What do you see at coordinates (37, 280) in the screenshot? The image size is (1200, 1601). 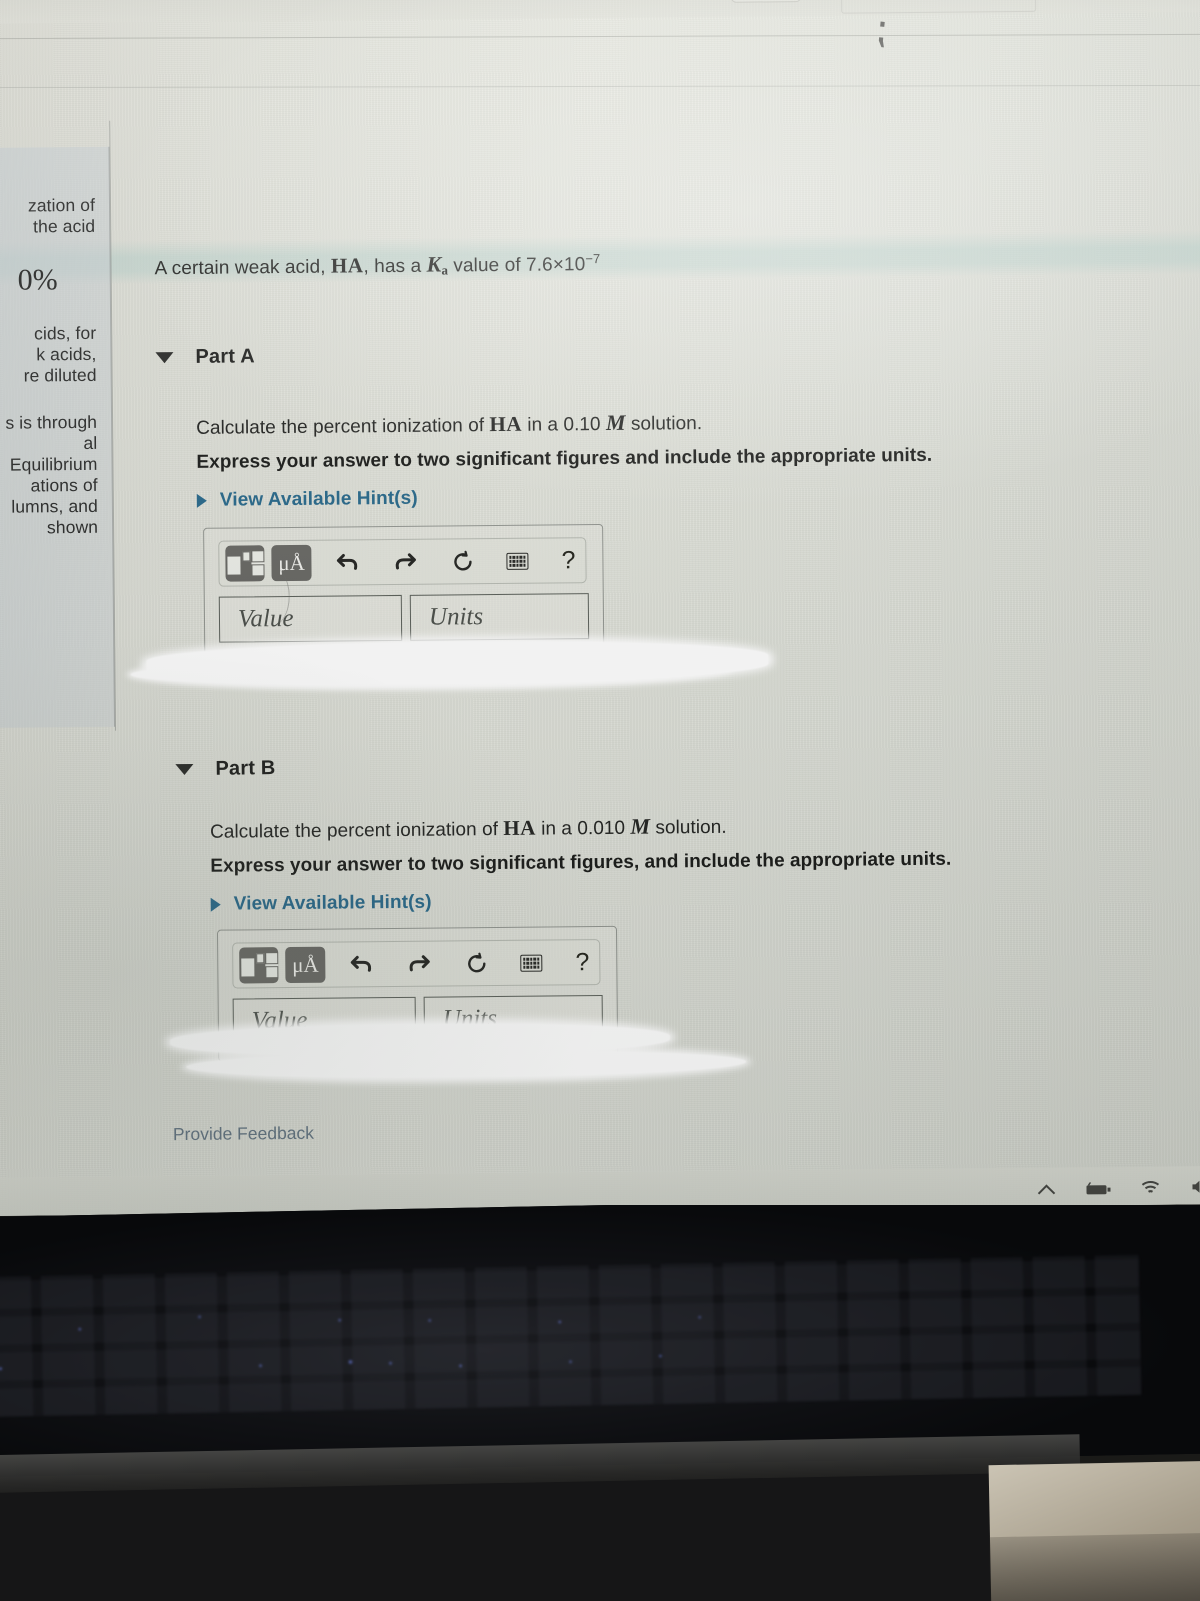 I see `sidebar-percent-heading: 0%` at bounding box center [37, 280].